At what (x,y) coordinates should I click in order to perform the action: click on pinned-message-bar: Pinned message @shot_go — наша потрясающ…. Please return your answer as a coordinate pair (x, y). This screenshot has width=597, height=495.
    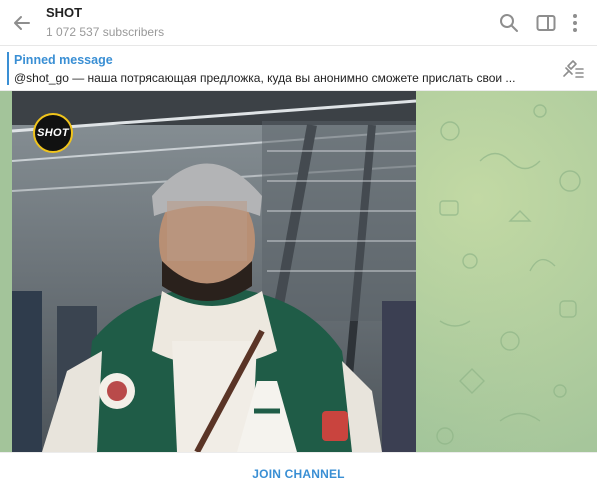
    Looking at the image, I should click on (298, 68).